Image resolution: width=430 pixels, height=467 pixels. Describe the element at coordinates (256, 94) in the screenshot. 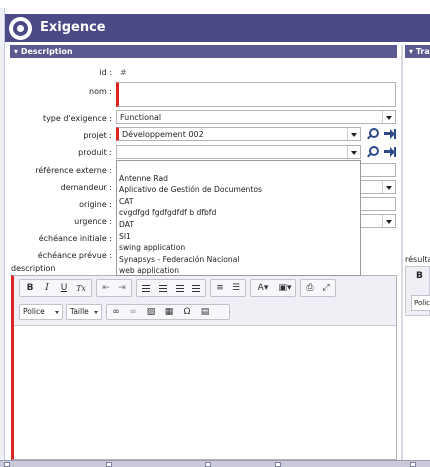

I see `nom-input` at that location.